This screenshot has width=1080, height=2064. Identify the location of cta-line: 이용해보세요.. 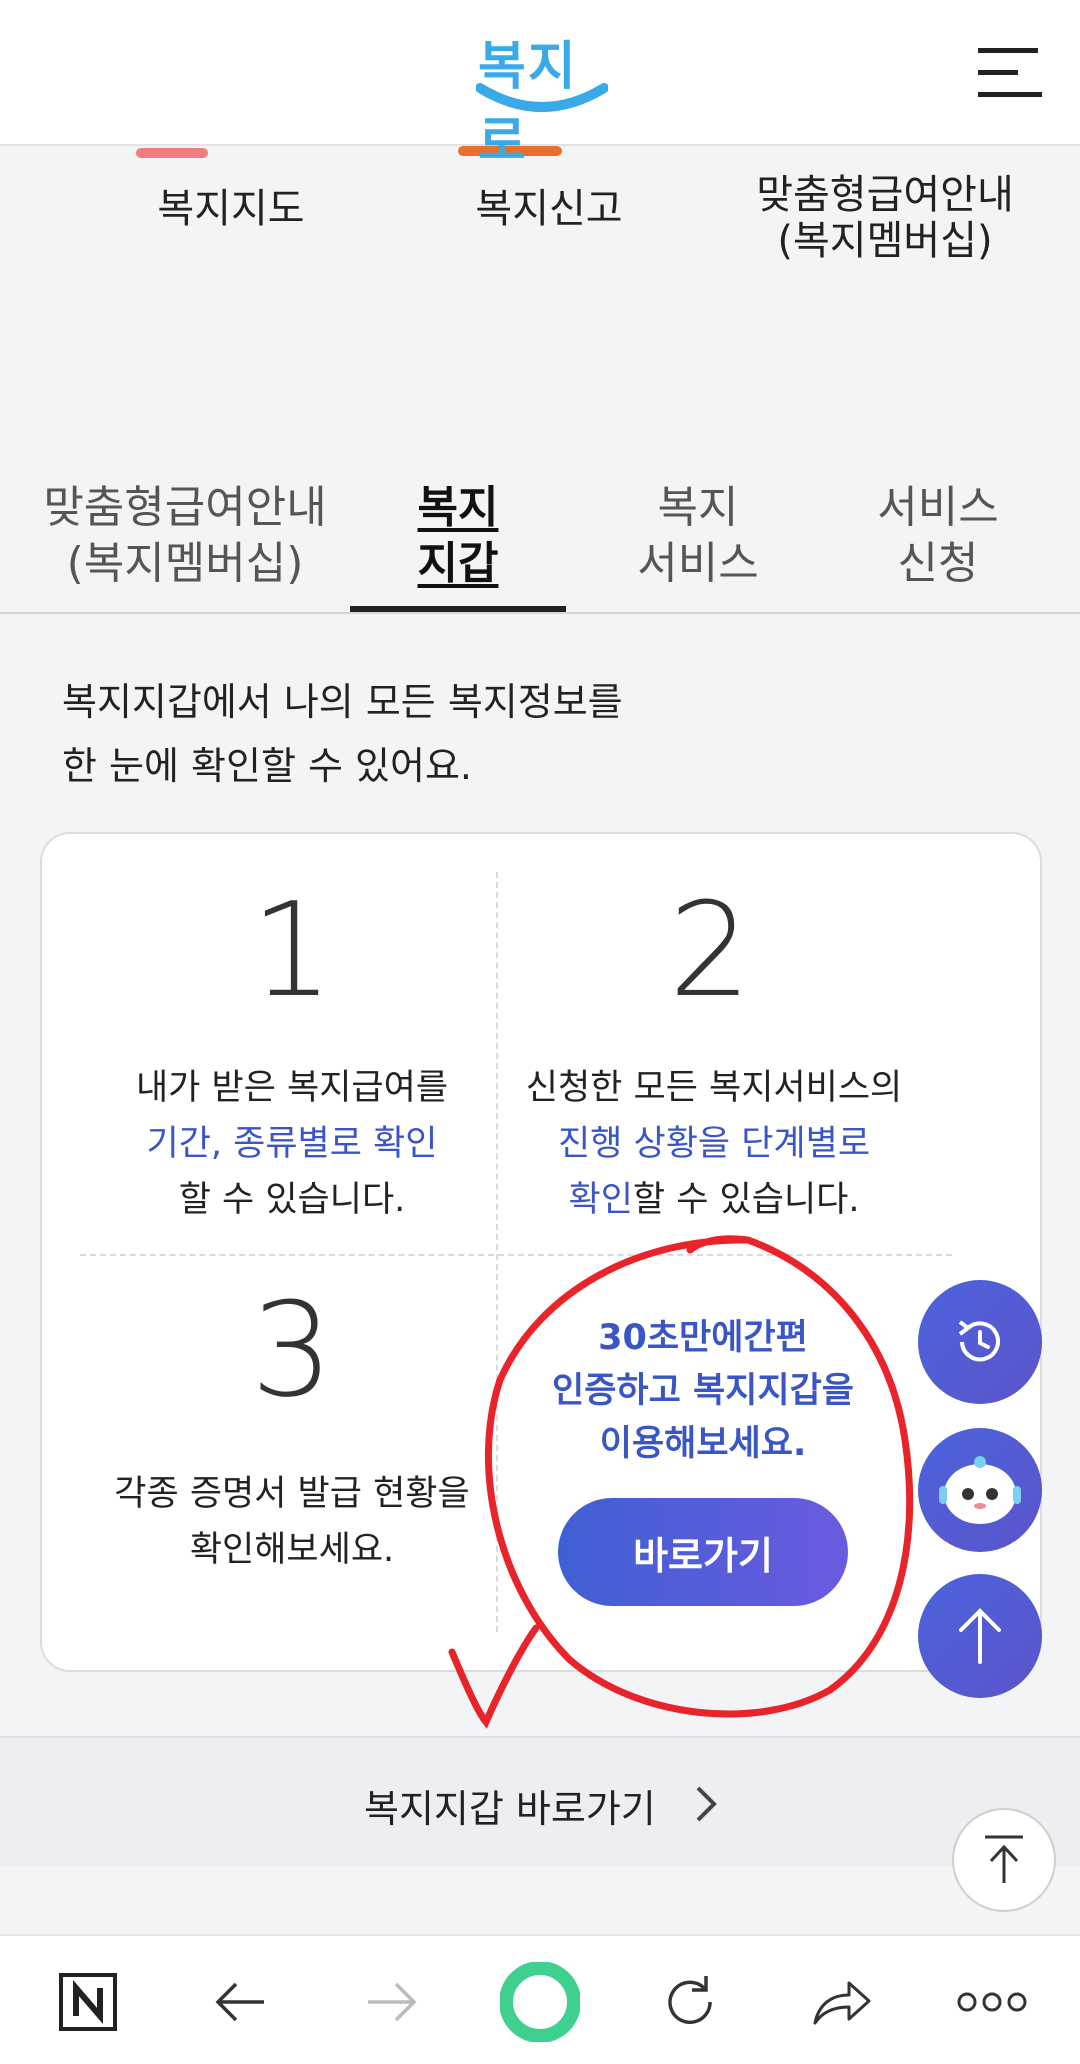
(703, 1444).